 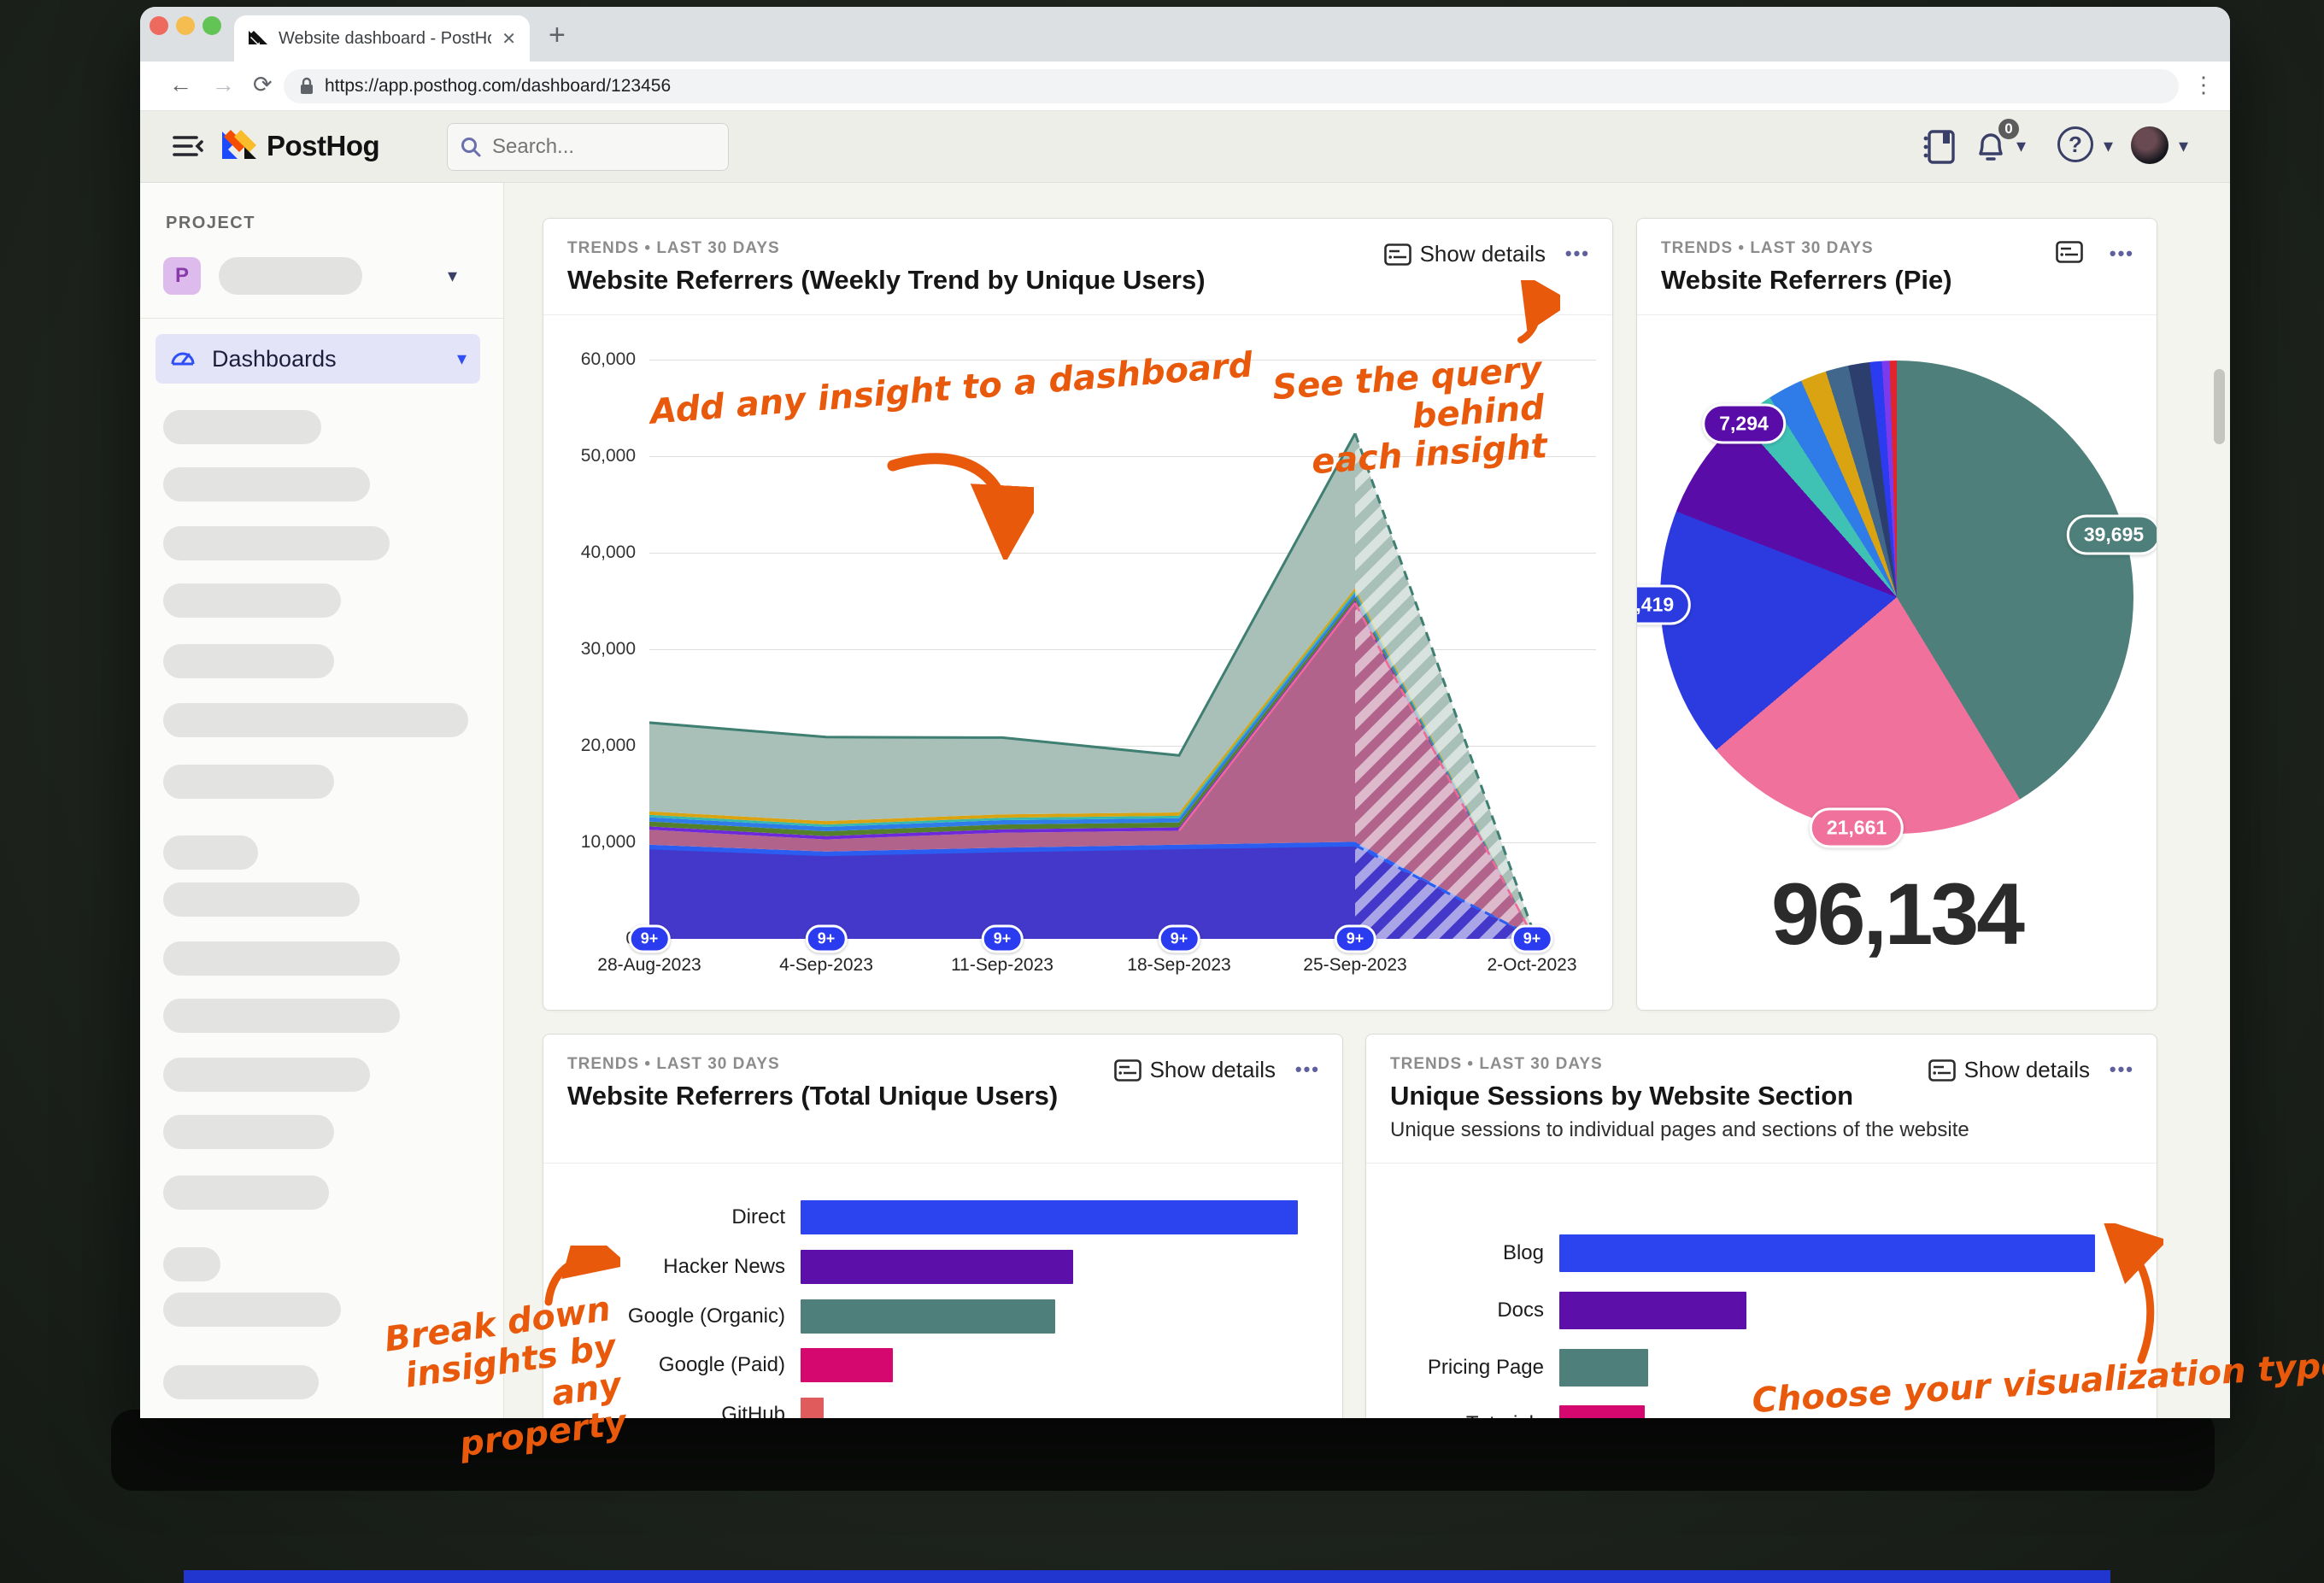 What do you see at coordinates (1939, 147) in the screenshot?
I see `notebook-icon` at bounding box center [1939, 147].